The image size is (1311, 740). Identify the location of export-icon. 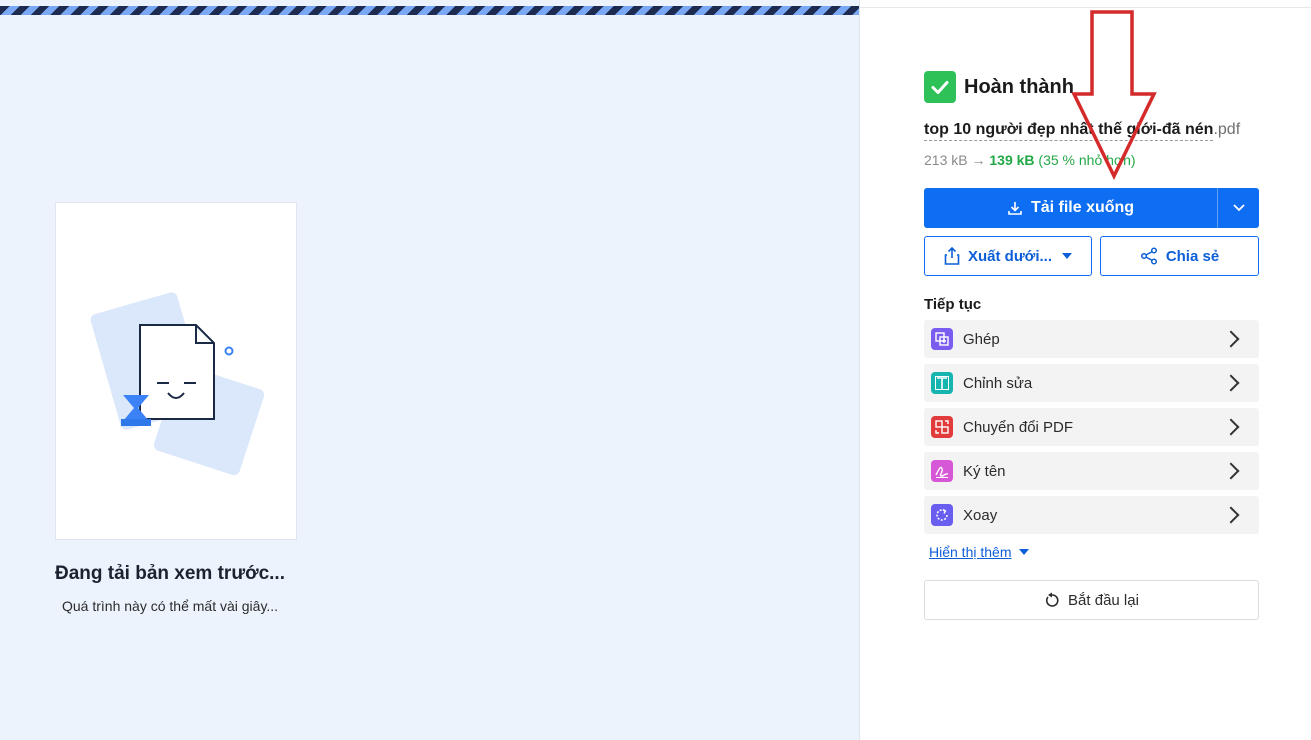
(952, 256).